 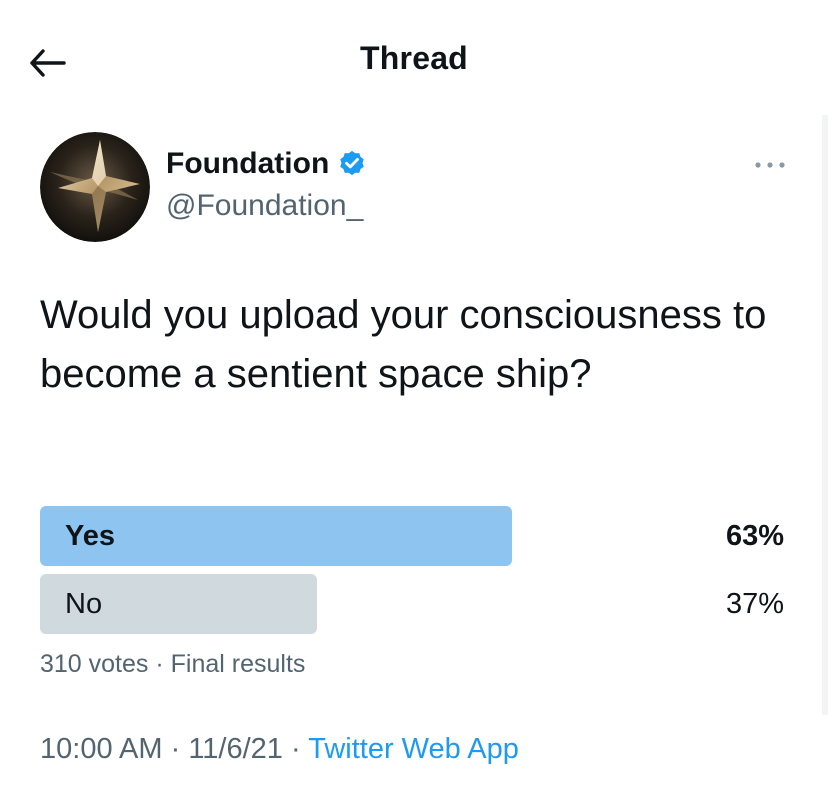 I want to click on foundation-logo-image, so click(x=95, y=187).